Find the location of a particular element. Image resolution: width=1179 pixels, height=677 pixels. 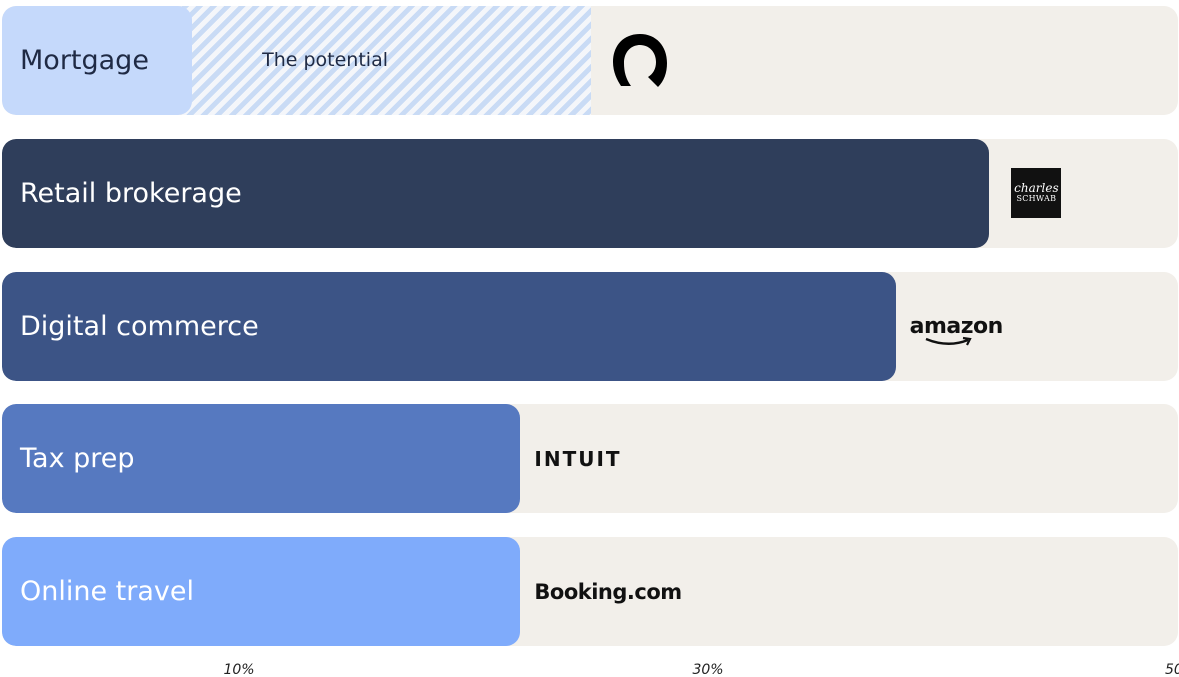

potential-label: The potential is located at coordinates (325, 60).